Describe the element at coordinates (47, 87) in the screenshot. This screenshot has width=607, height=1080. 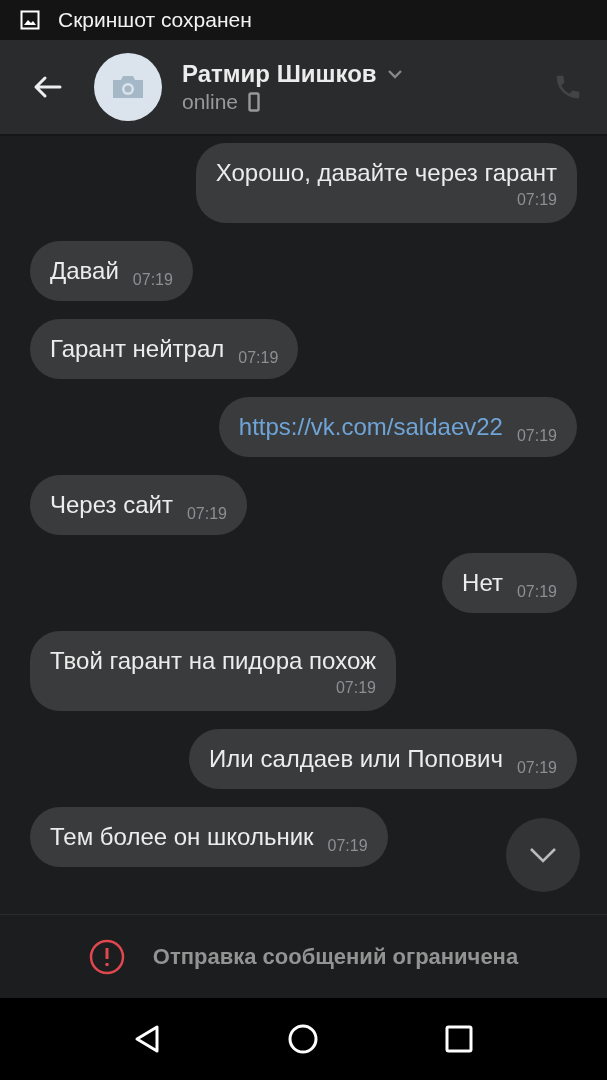
I see `back-icon` at that location.